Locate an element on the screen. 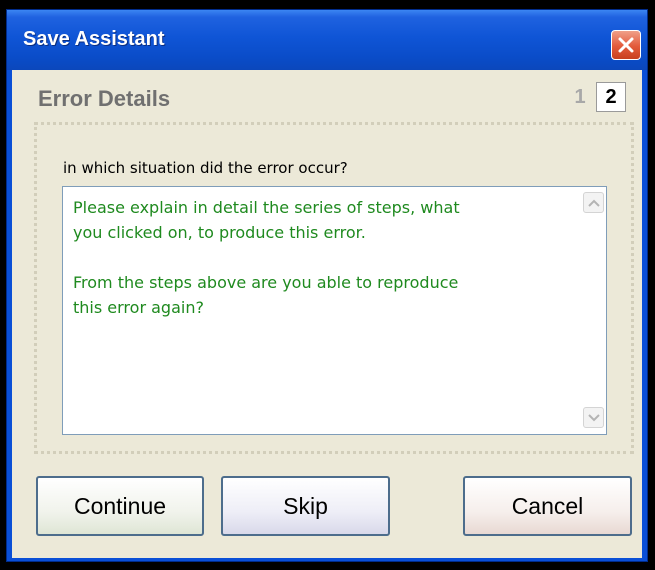 The image size is (655, 570). question-label: in which situation did the error occur? is located at coordinates (205, 168).